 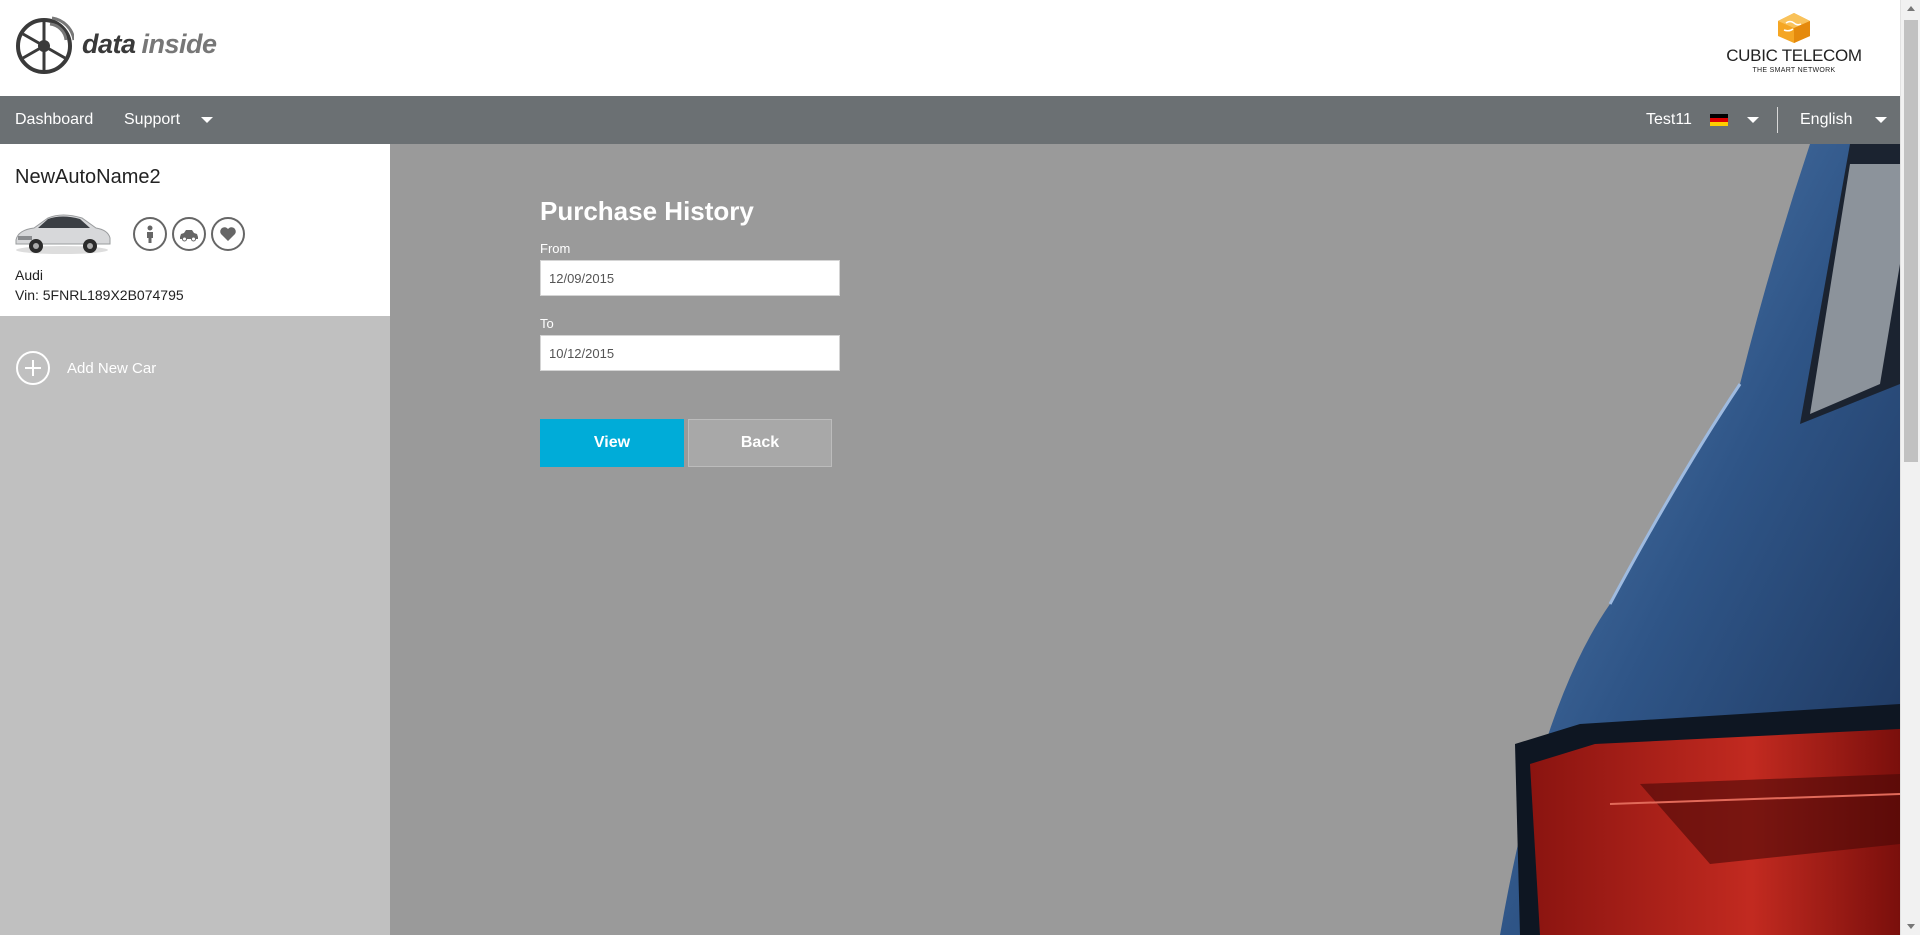 I want to click on to-date-input, so click(x=690, y=353).